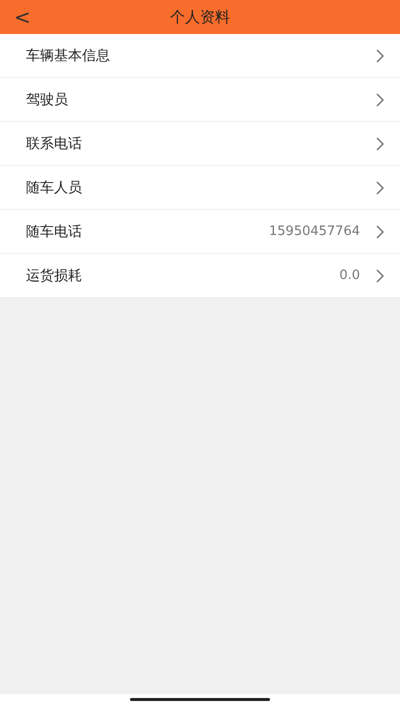 This screenshot has width=400, height=711. Describe the element at coordinates (349, 275) in the screenshot. I see `row-value: 0.0` at that location.